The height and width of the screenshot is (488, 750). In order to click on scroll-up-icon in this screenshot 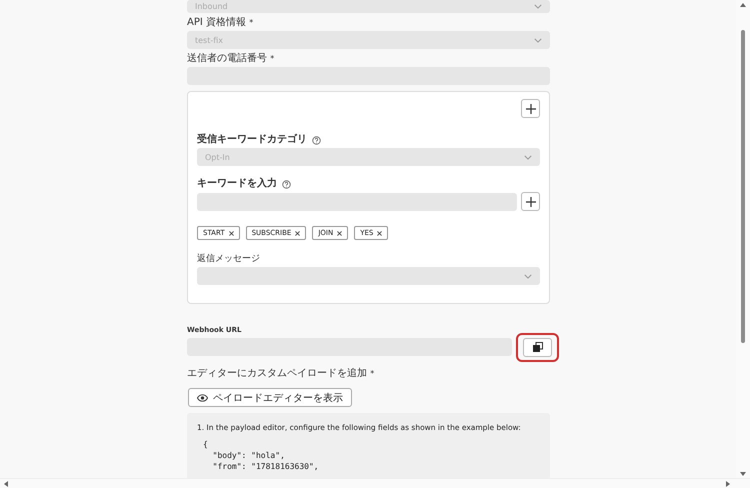, I will do `click(743, 5)`.